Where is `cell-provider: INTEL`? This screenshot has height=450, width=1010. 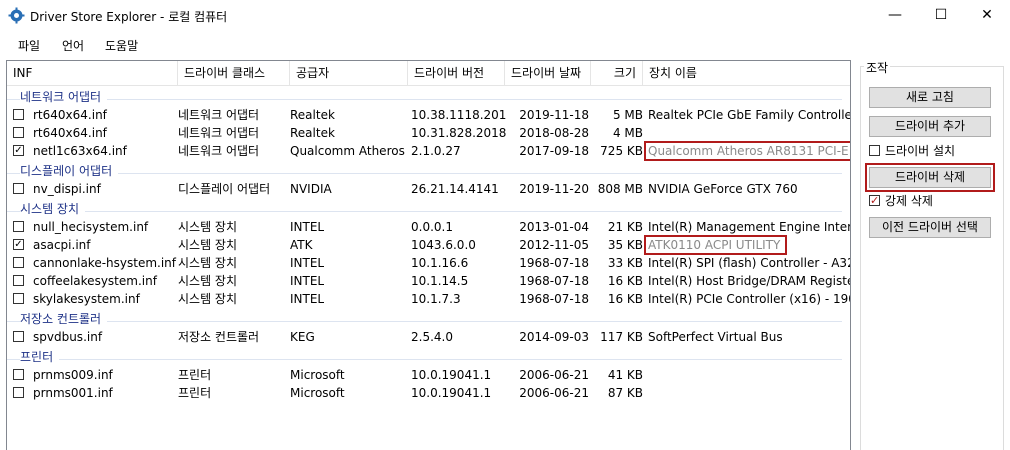
cell-provider: INTEL is located at coordinates (307, 263).